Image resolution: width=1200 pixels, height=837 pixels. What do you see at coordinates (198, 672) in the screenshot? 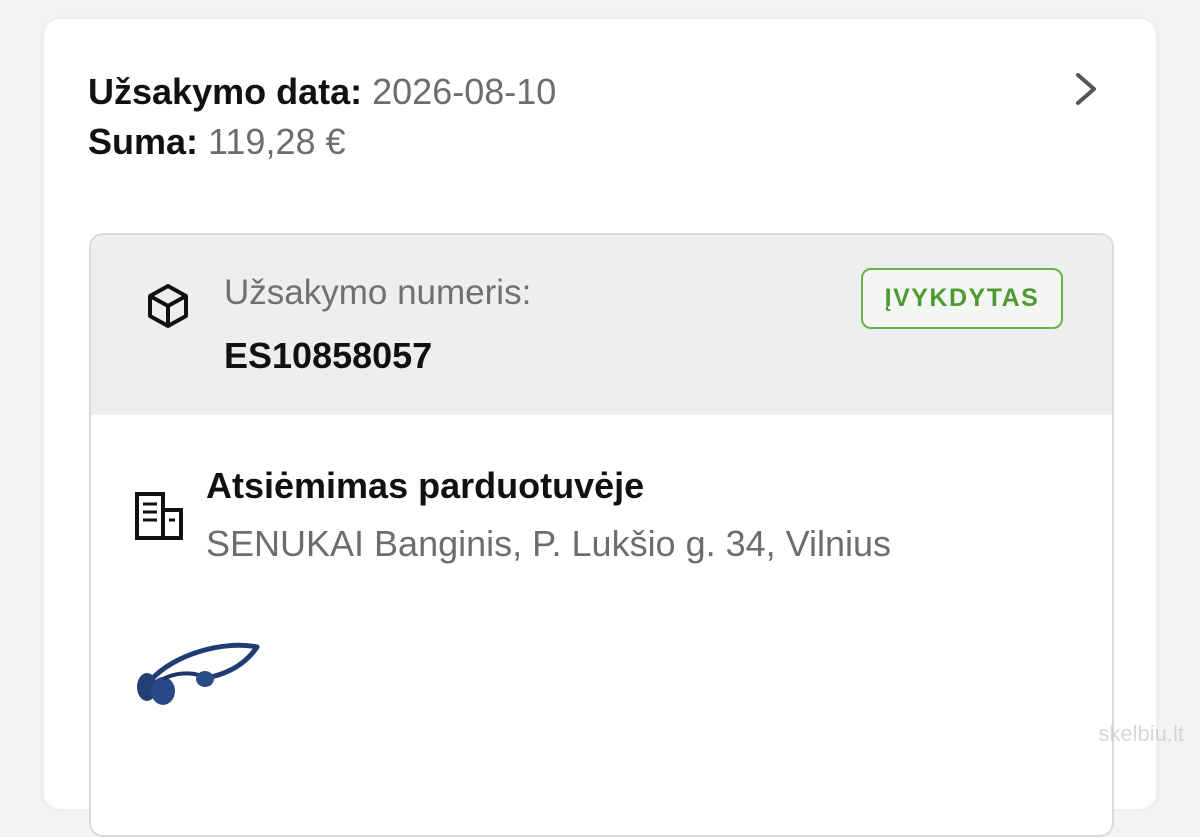
I see `headphones-image` at bounding box center [198, 672].